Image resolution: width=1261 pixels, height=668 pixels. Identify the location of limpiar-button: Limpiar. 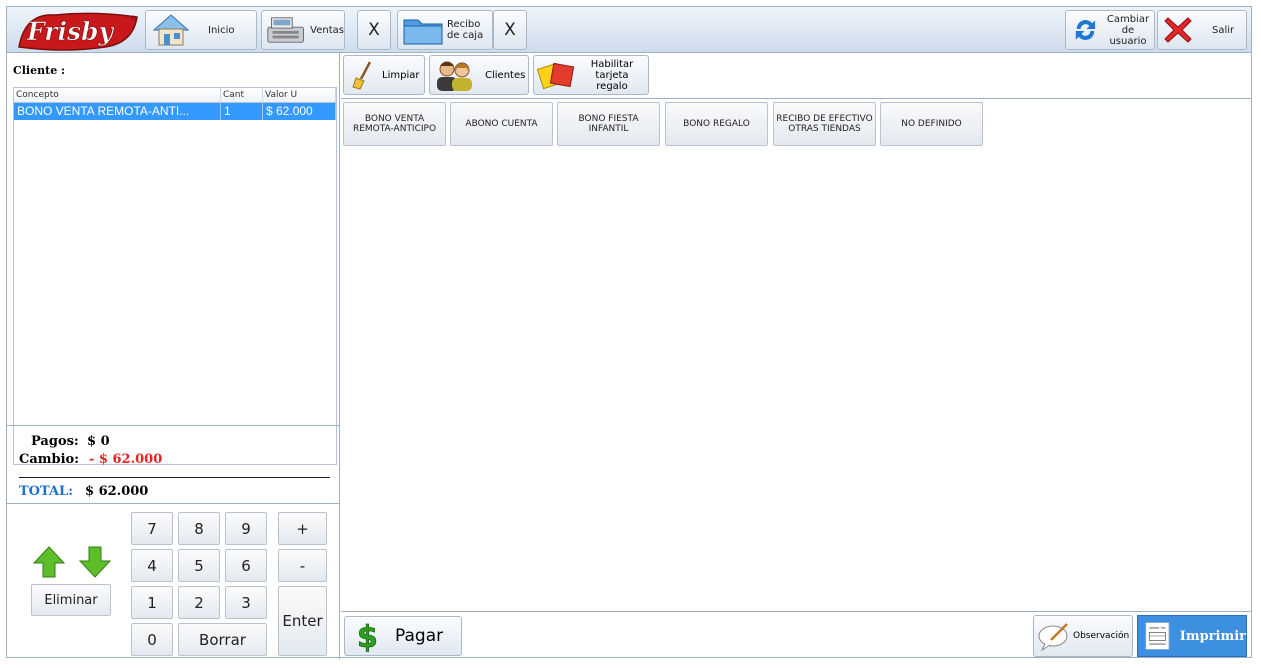
(384, 75).